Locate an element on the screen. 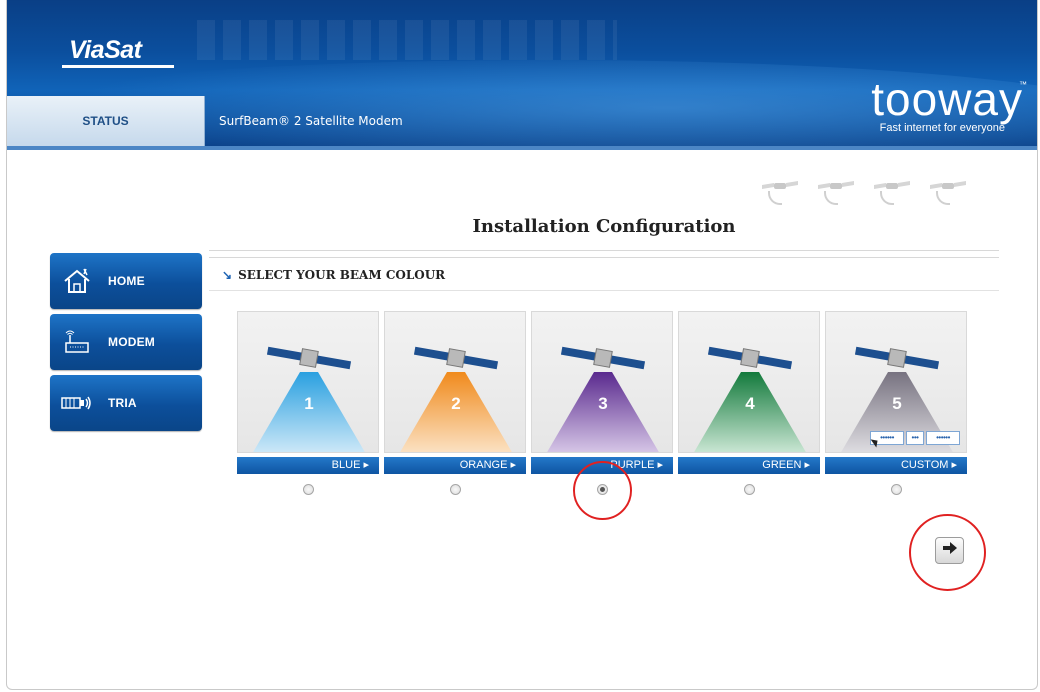 Image resolution: width=1040 pixels, height=692 pixels. sidebar: HOME MODEM TRIA is located at coordinates (126, 344).